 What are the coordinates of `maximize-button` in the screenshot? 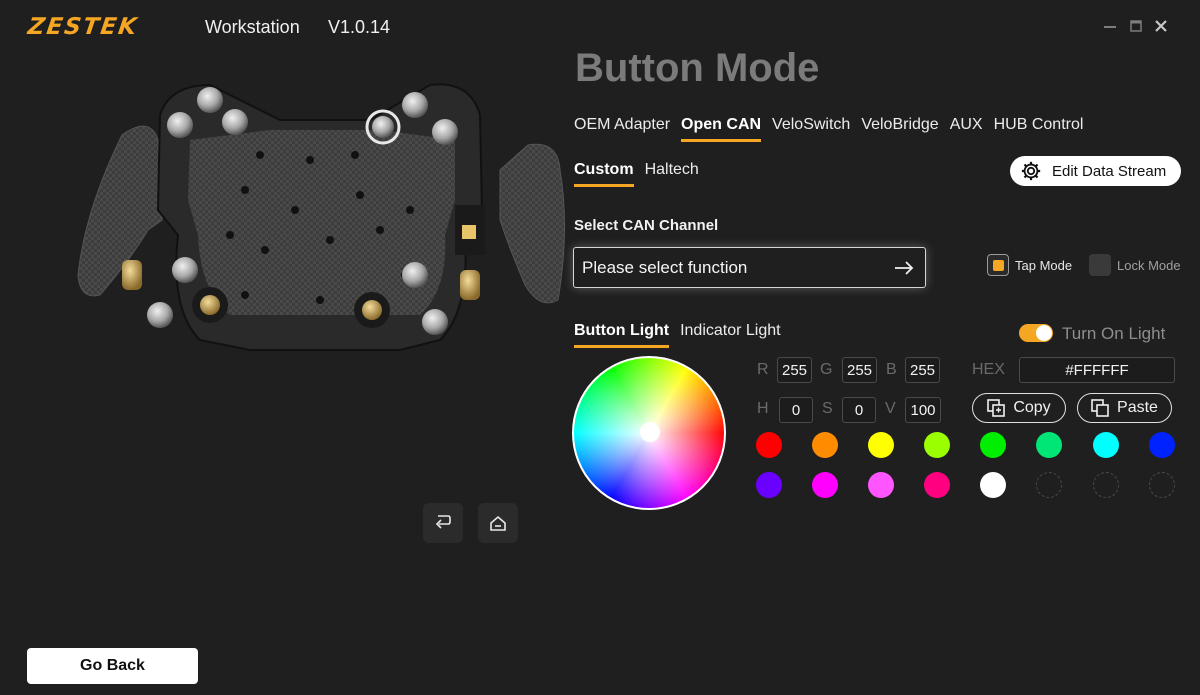 It's located at (1136, 26).